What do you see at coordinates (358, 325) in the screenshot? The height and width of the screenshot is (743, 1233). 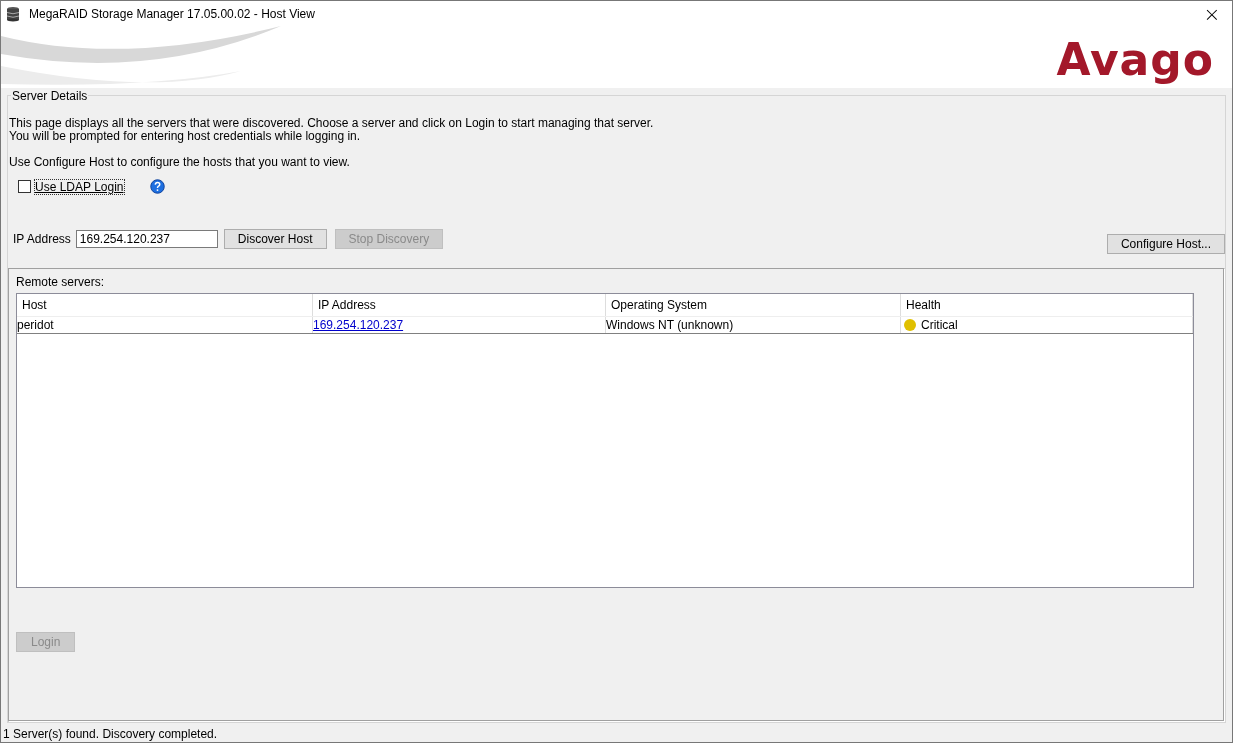 I see `ip-address-link: 169.254.120.237` at bounding box center [358, 325].